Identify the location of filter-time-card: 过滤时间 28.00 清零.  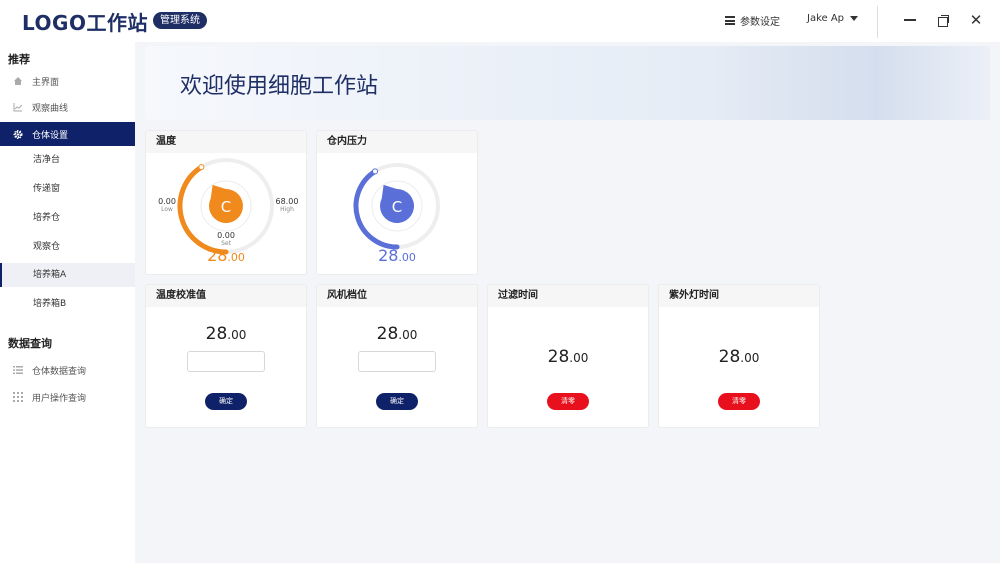
(568, 356).